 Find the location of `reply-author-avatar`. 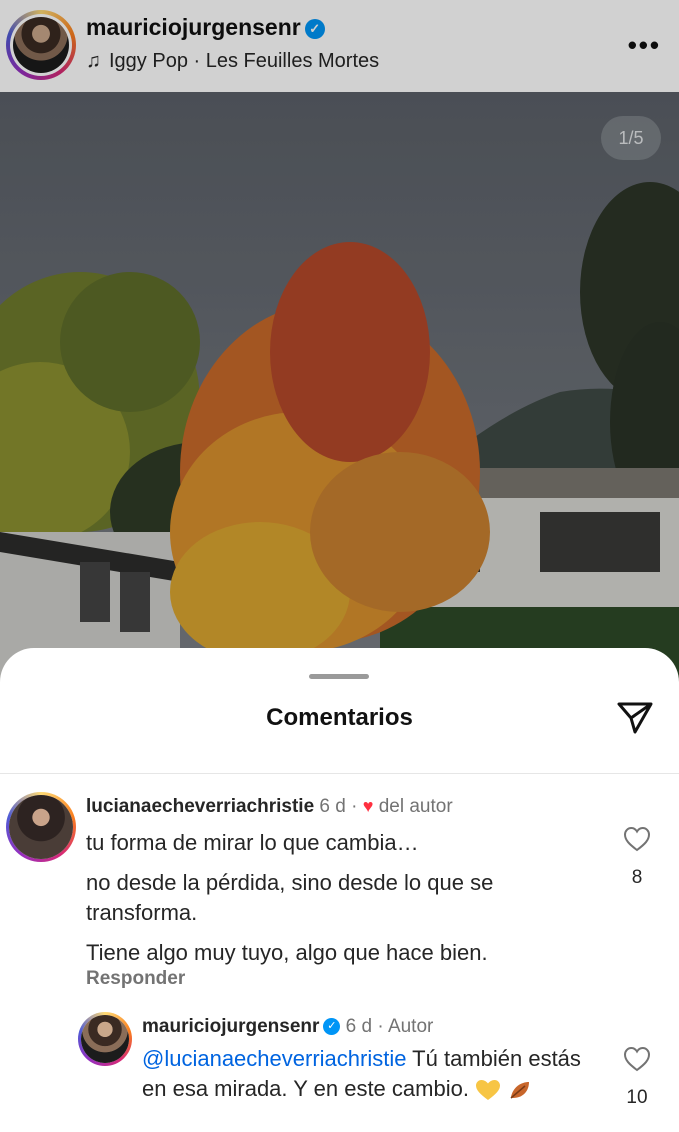

reply-author-avatar is located at coordinates (105, 1039).